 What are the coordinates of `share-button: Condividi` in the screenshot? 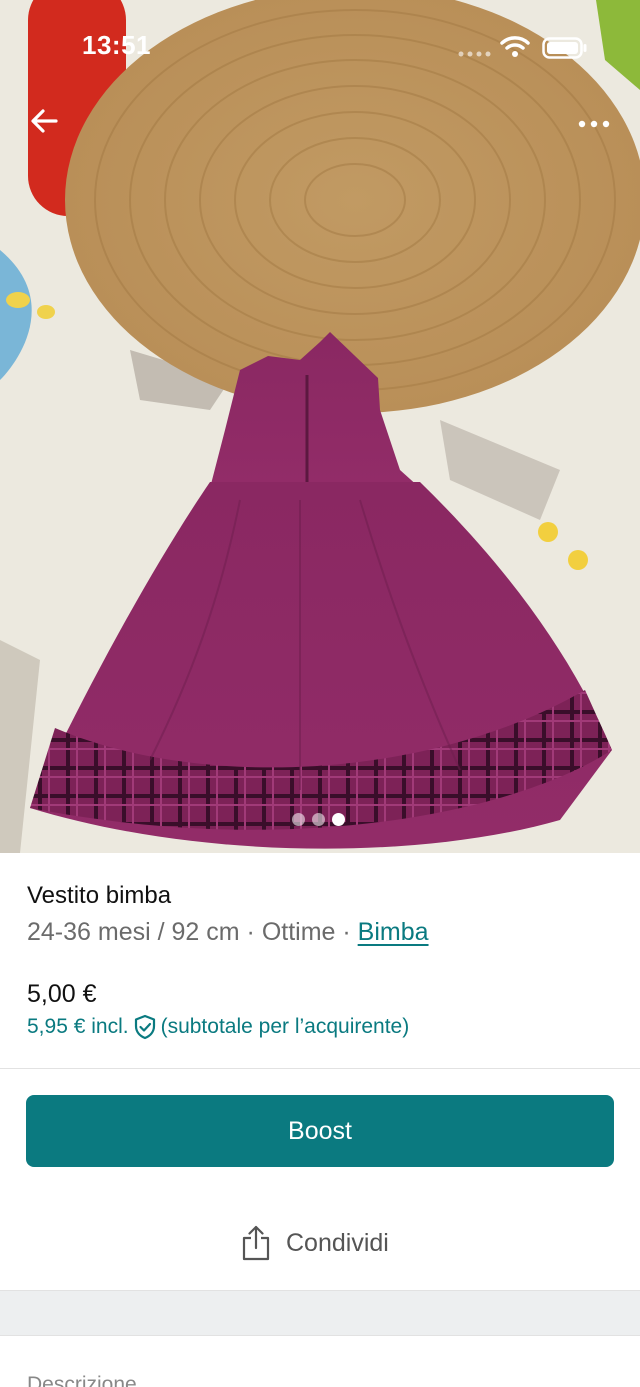 It's located at (314, 1243).